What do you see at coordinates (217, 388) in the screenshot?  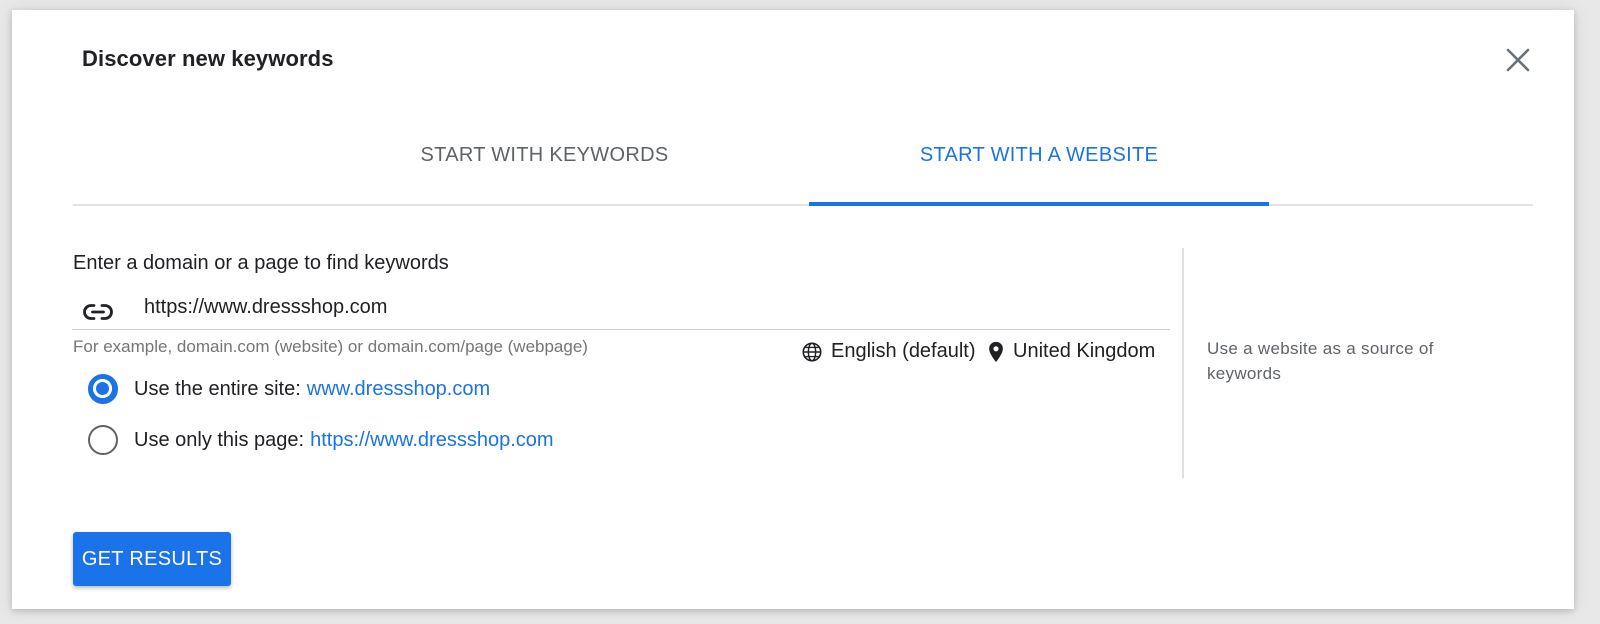 I see `option-entire-site-label: Use the entire site:` at bounding box center [217, 388].